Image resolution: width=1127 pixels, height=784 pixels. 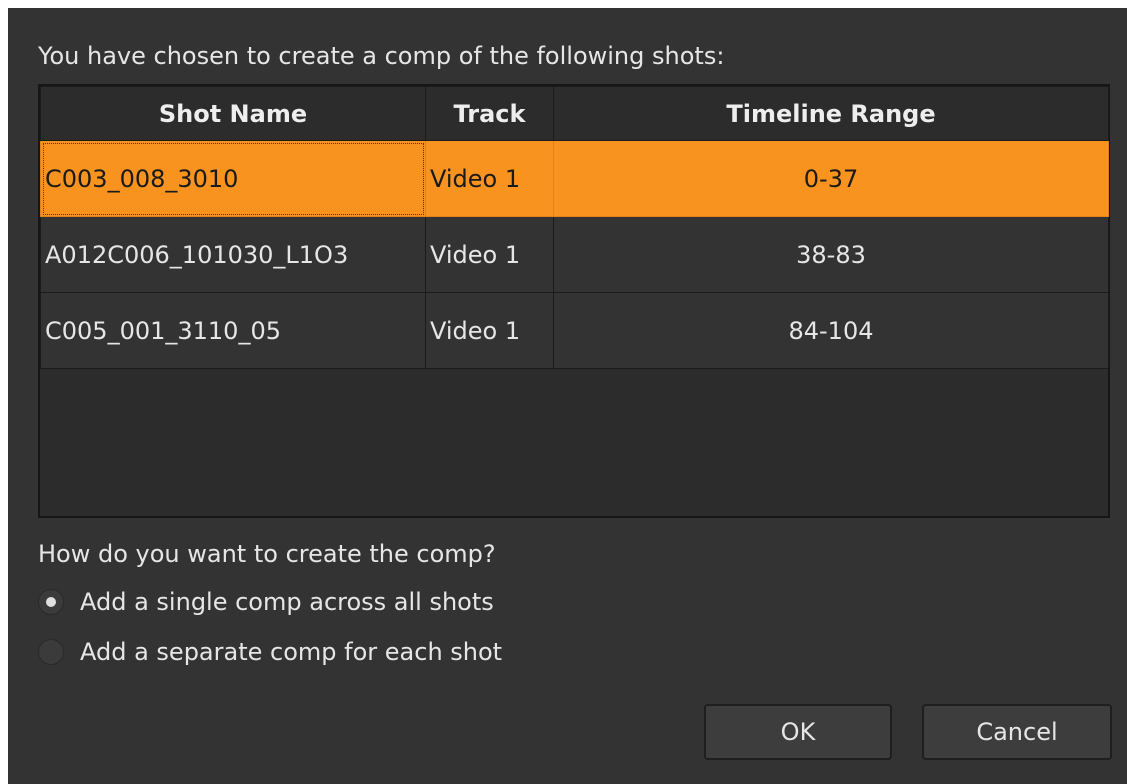 What do you see at coordinates (831, 330) in the screenshot?
I see `timeline-range-cell: 84-104` at bounding box center [831, 330].